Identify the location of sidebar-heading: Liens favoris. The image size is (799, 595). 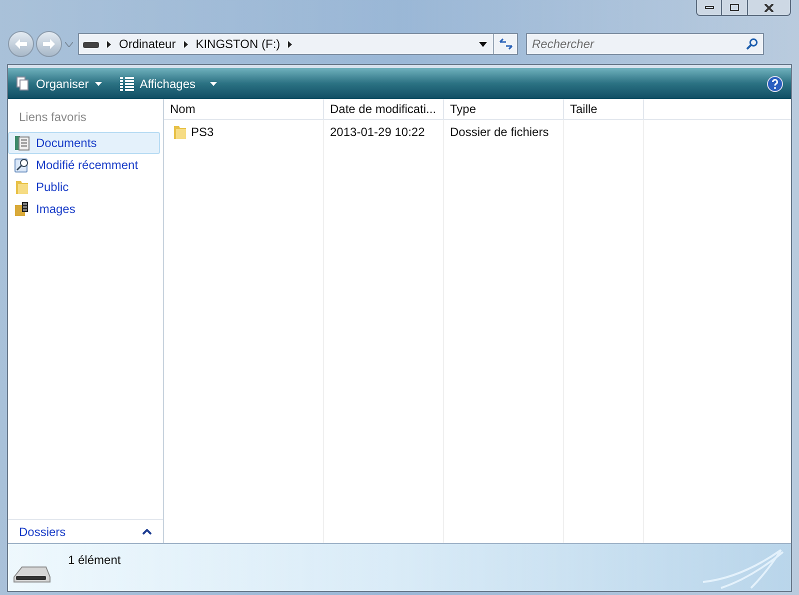
(53, 117).